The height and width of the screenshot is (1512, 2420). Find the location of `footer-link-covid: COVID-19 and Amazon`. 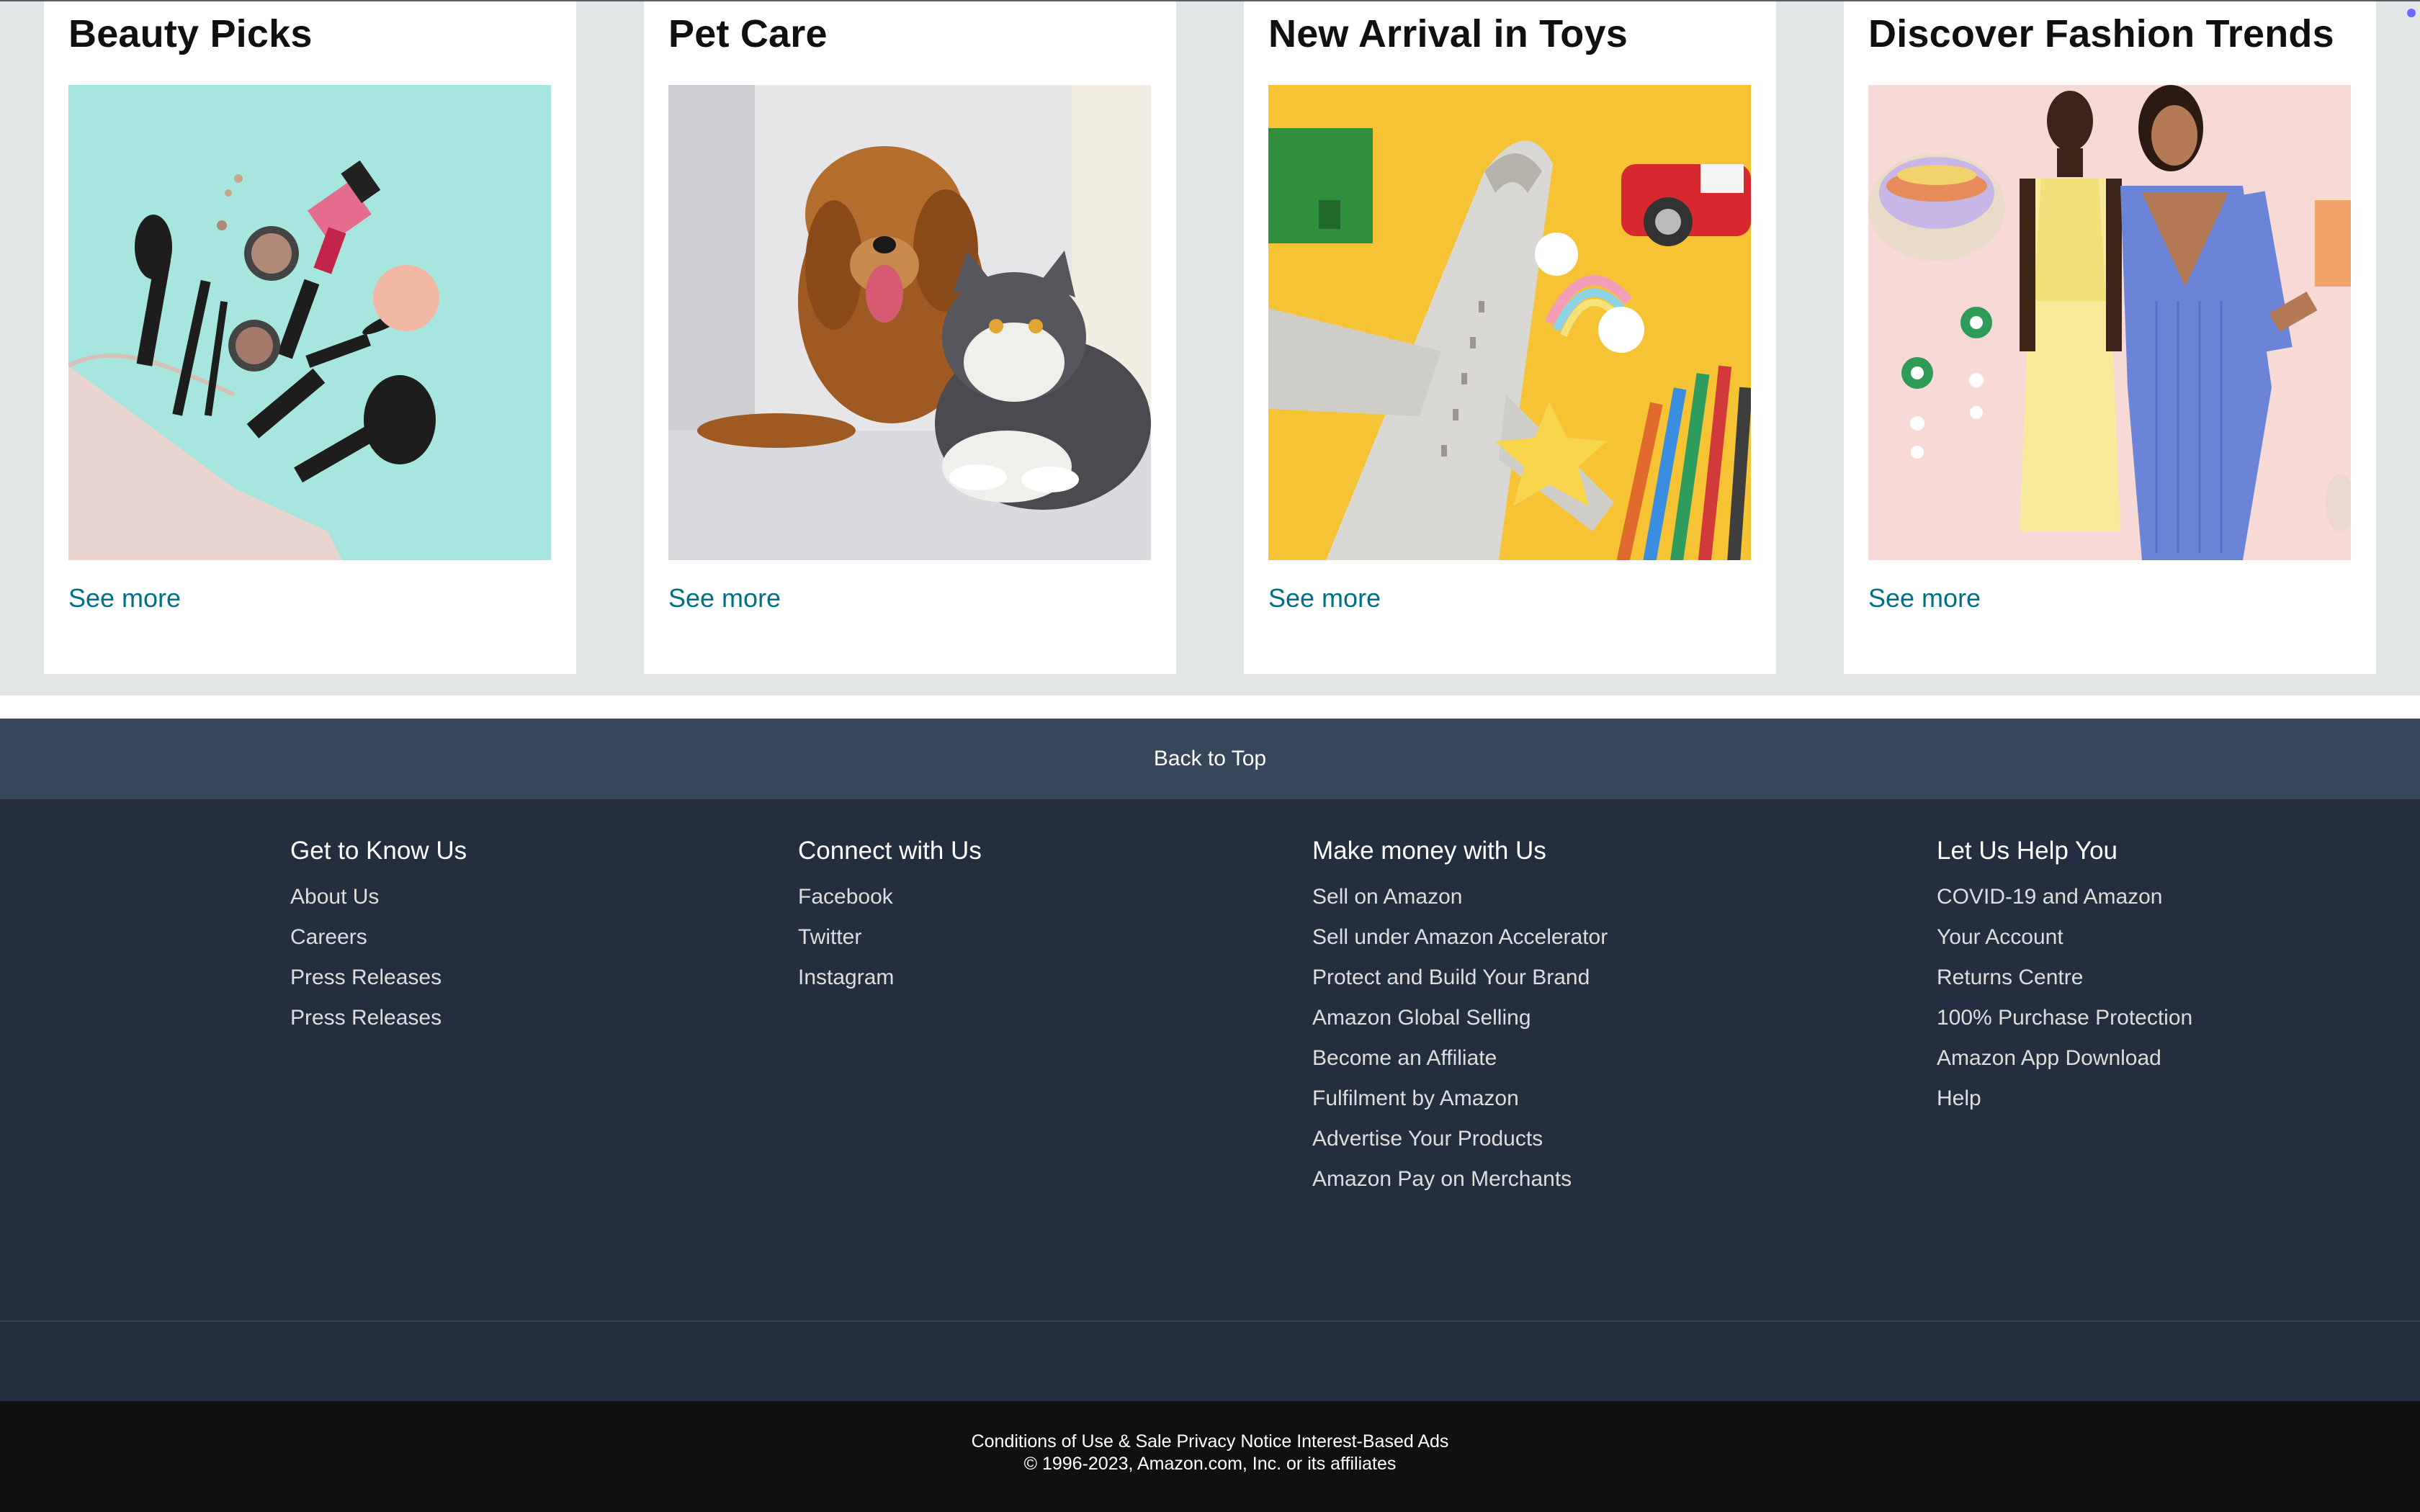

footer-link-covid: COVID-19 and Amazon is located at coordinates (2064, 897).